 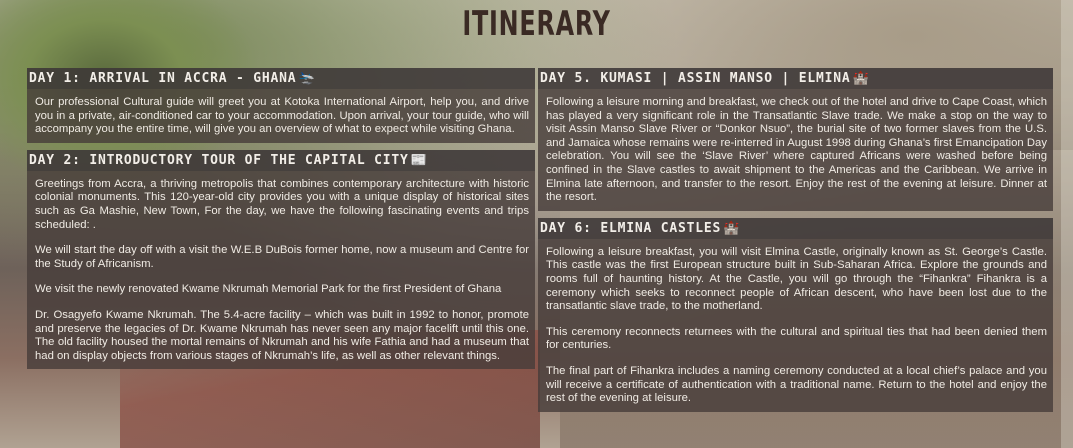 What do you see at coordinates (307, 78) in the screenshot?
I see `plane-landing-icon: 🛬` at bounding box center [307, 78].